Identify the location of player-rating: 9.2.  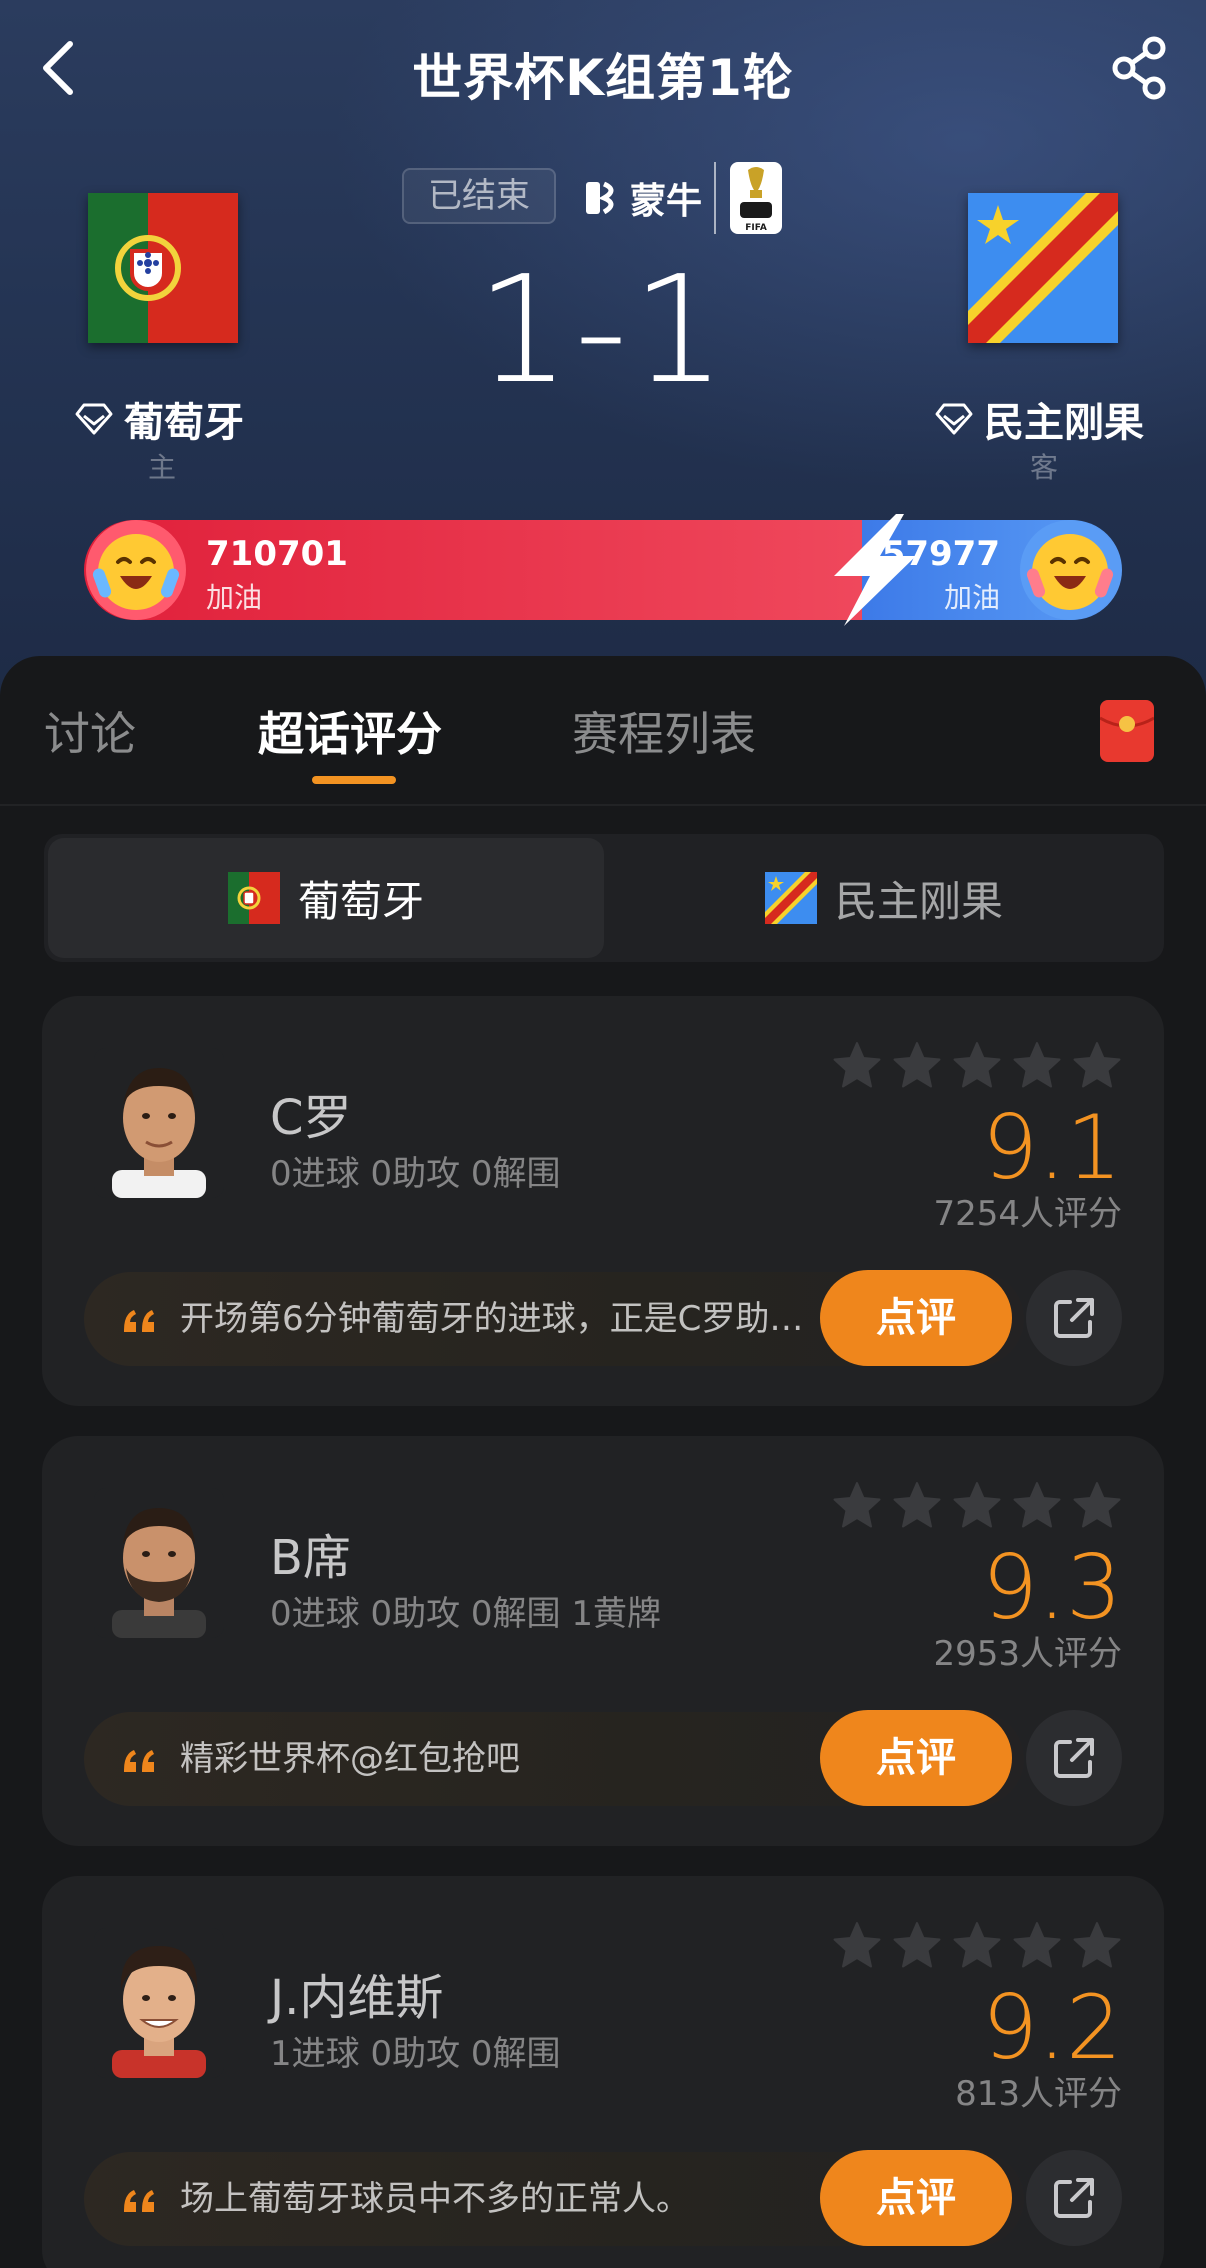
(1052, 2027).